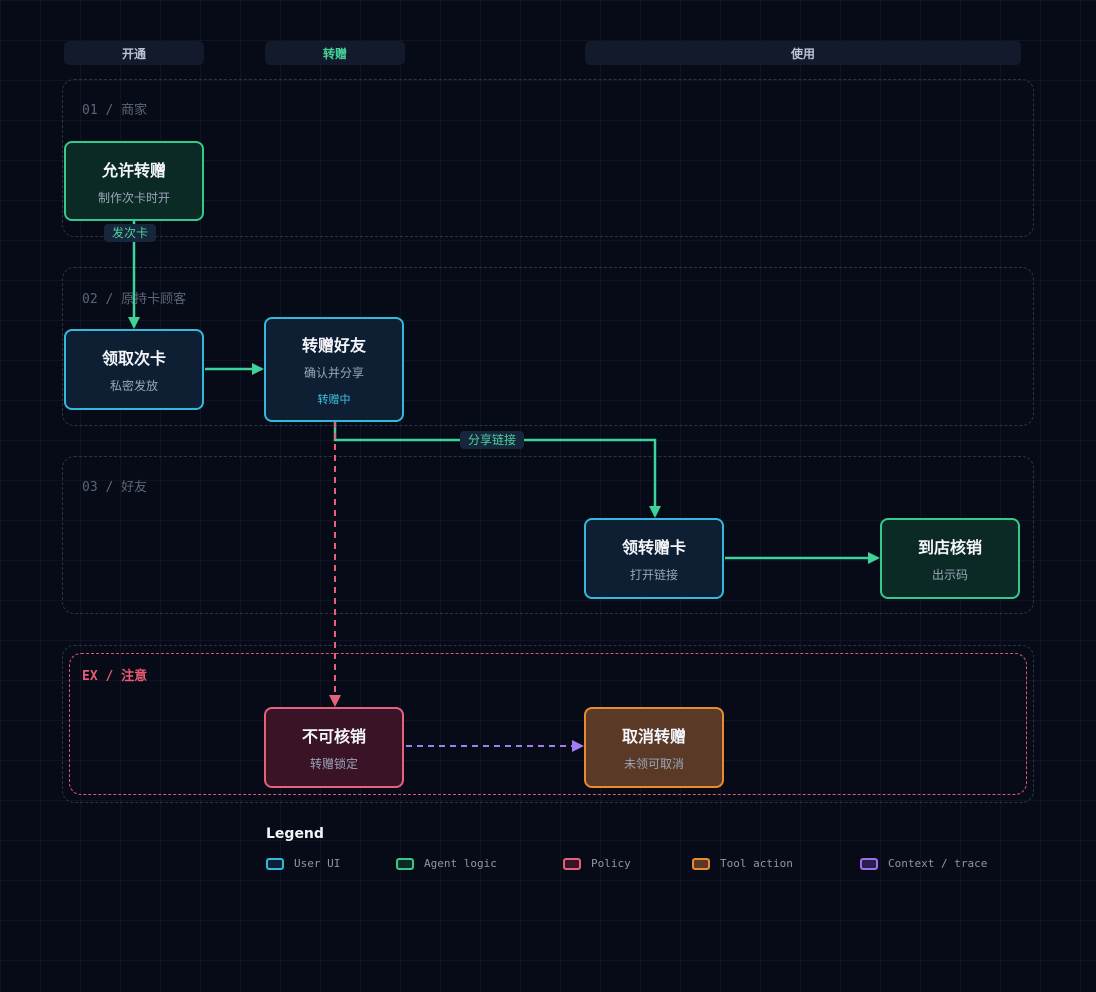 This screenshot has height=992, width=1096. Describe the element at coordinates (334, 747) in the screenshot. I see `node-cannot-redeem: 不可核销 转赠锁定` at that location.